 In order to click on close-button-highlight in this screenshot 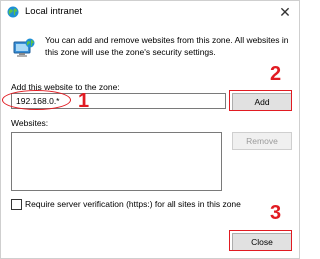, I will do `click(260, 240)`.